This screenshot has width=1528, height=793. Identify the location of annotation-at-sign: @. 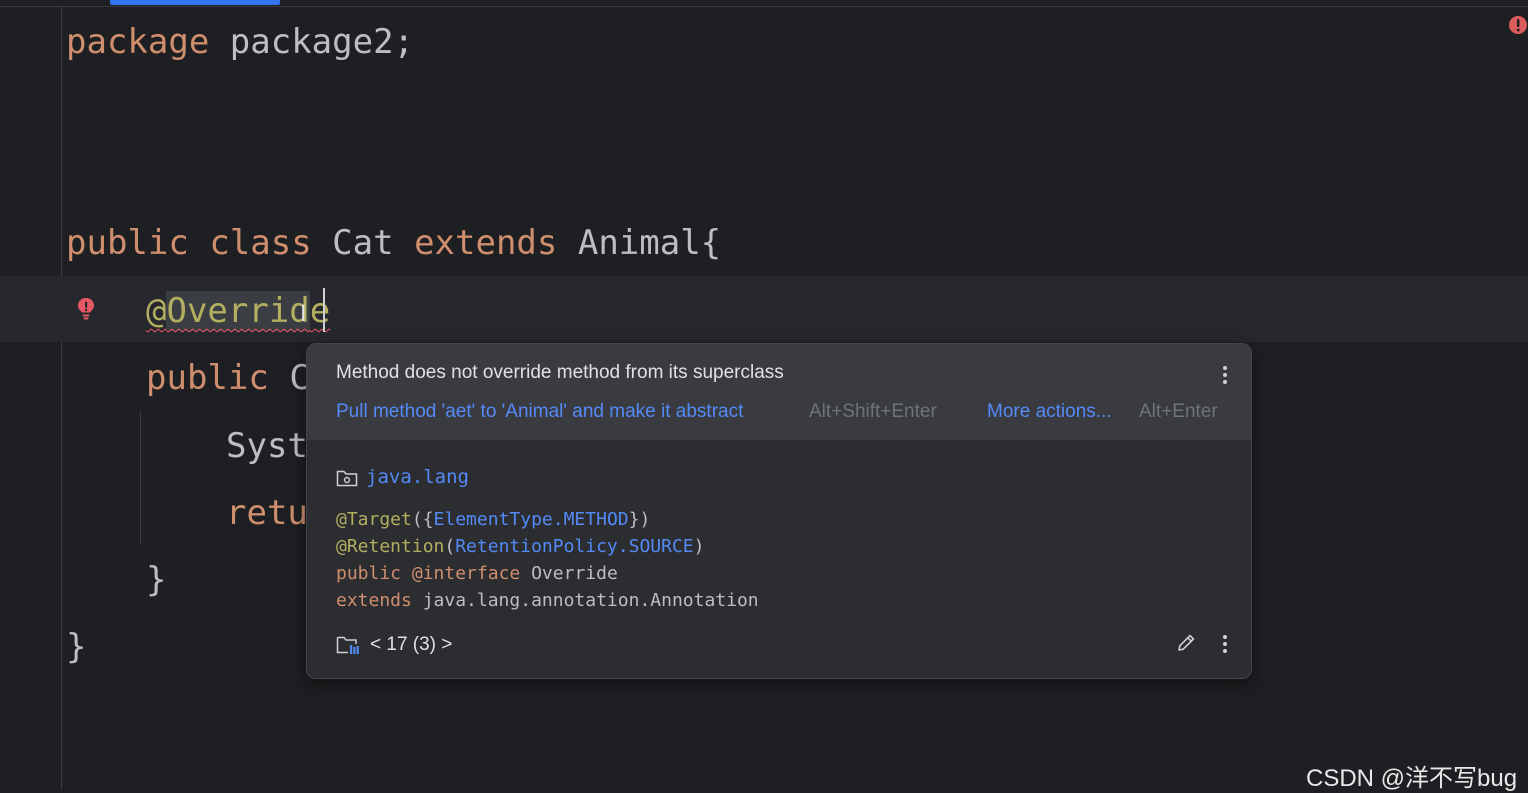
(156, 311).